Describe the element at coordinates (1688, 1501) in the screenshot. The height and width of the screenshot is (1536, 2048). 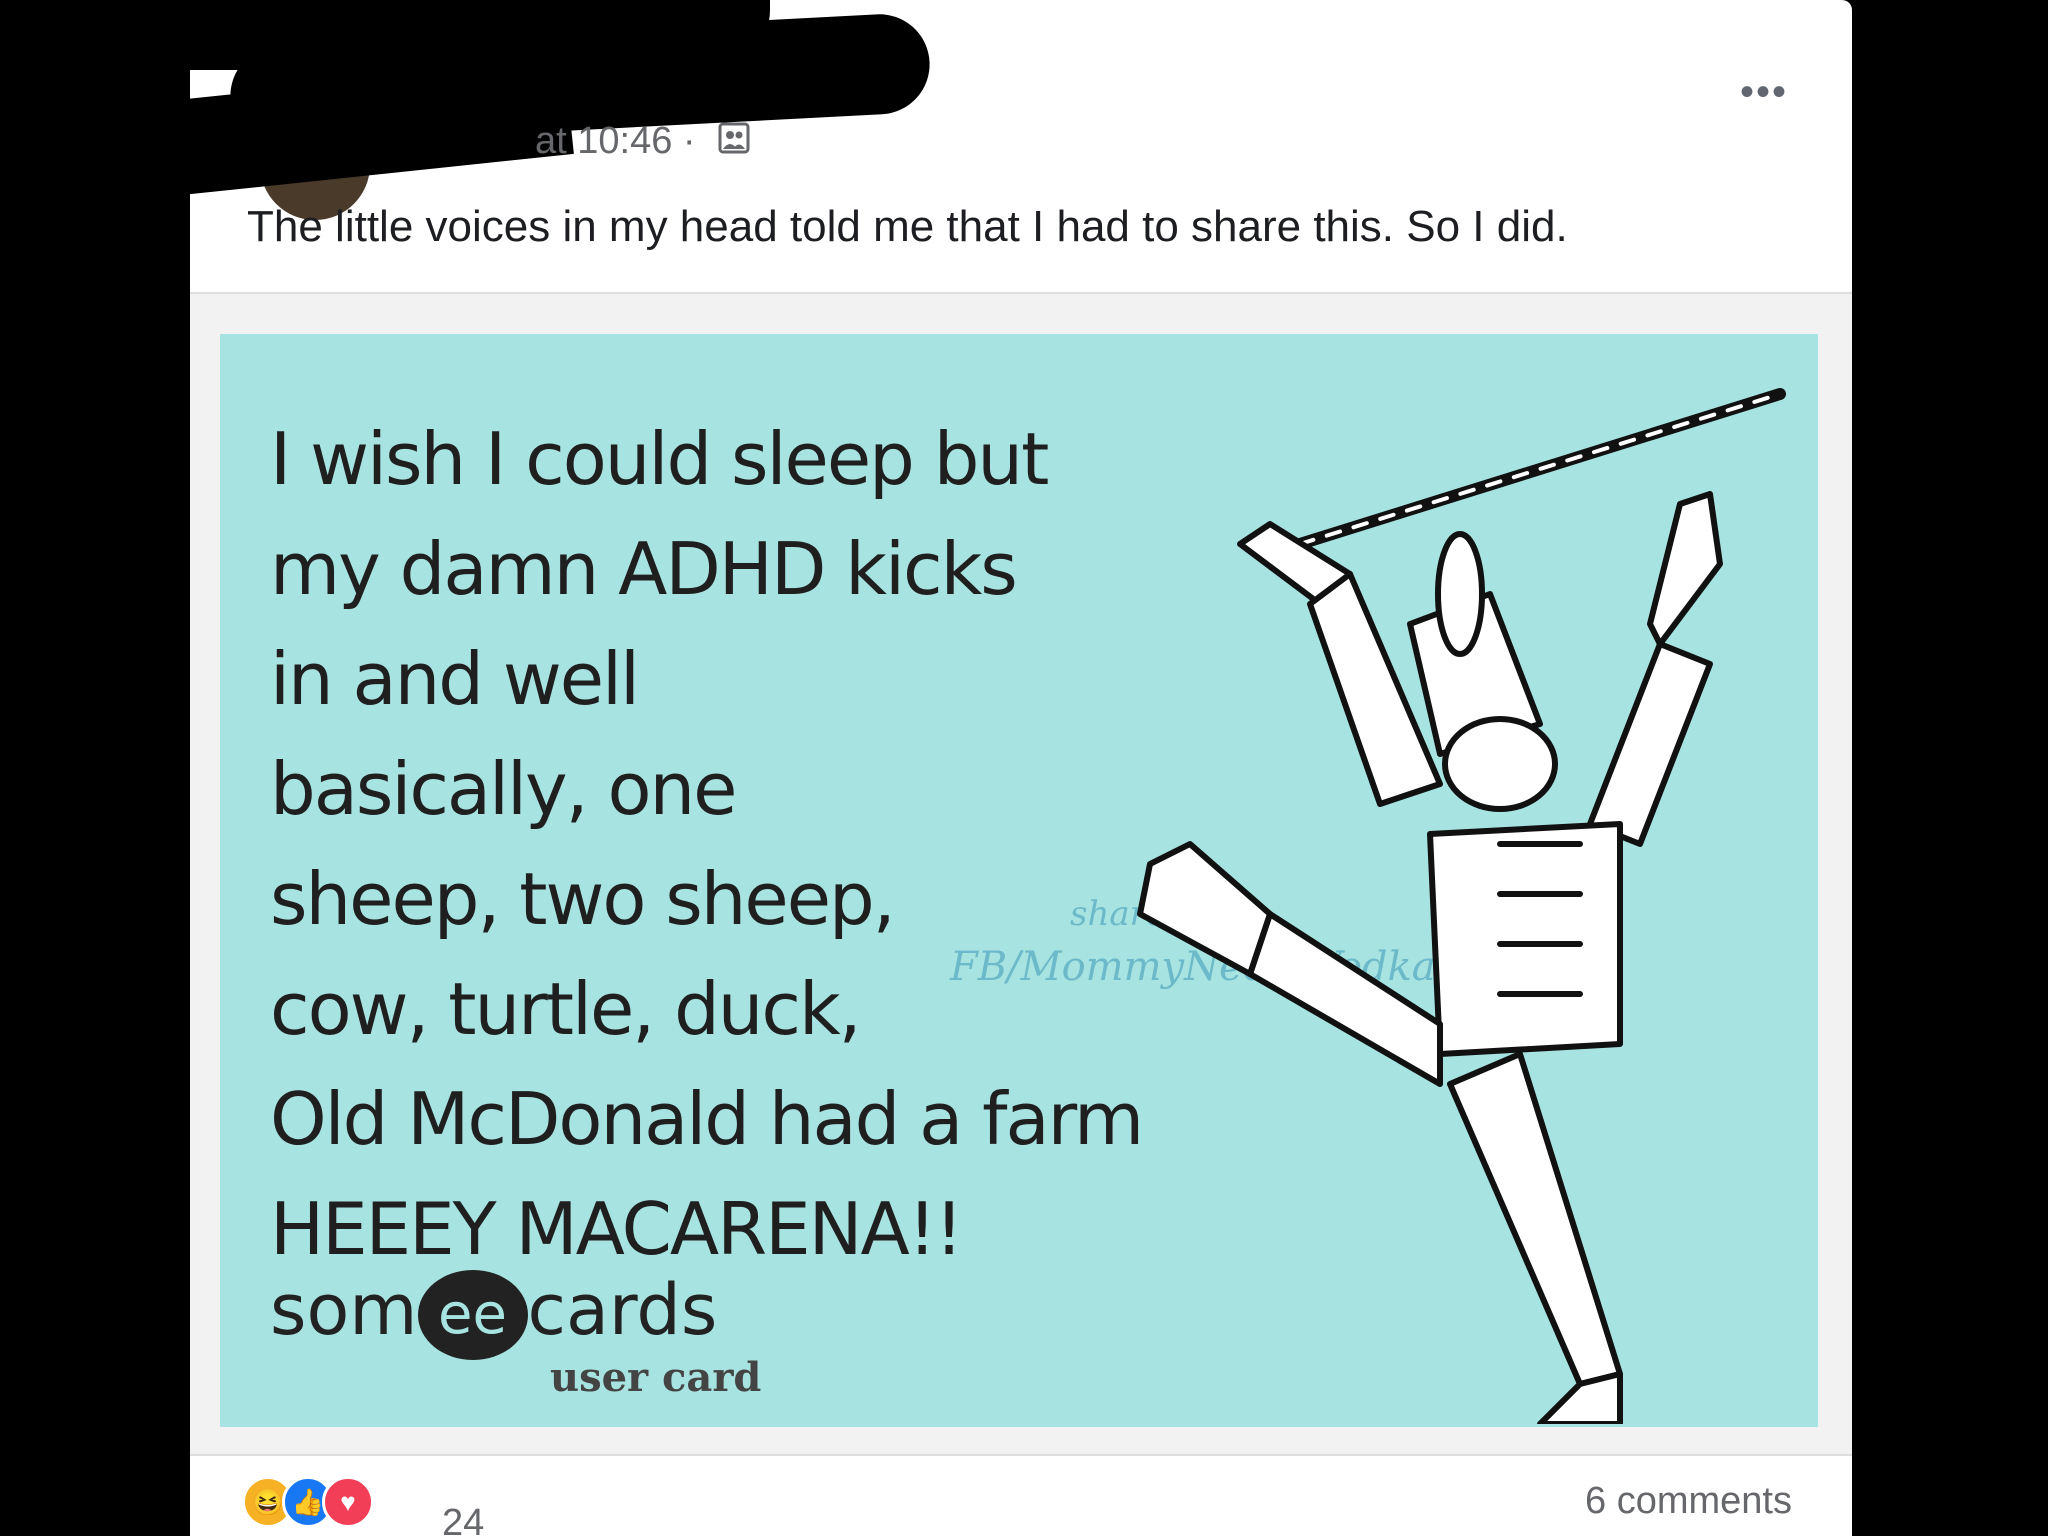
I see `comments-count-link: 6 comments` at that location.